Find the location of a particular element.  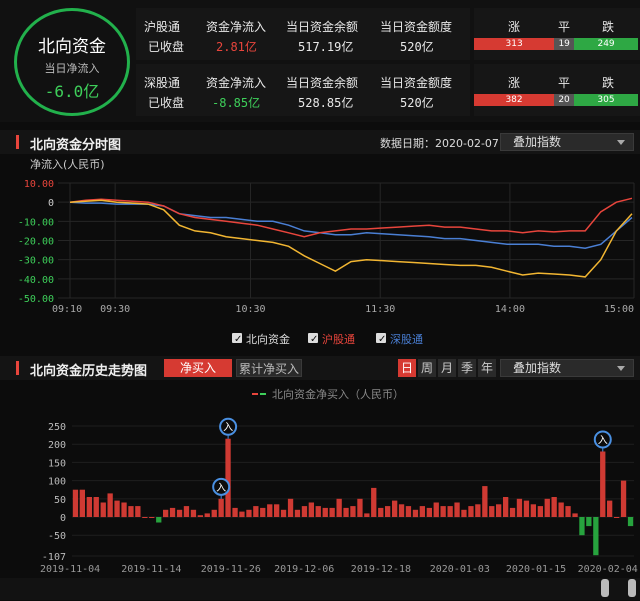

market-status: 已收盘 is located at coordinates (166, 47).